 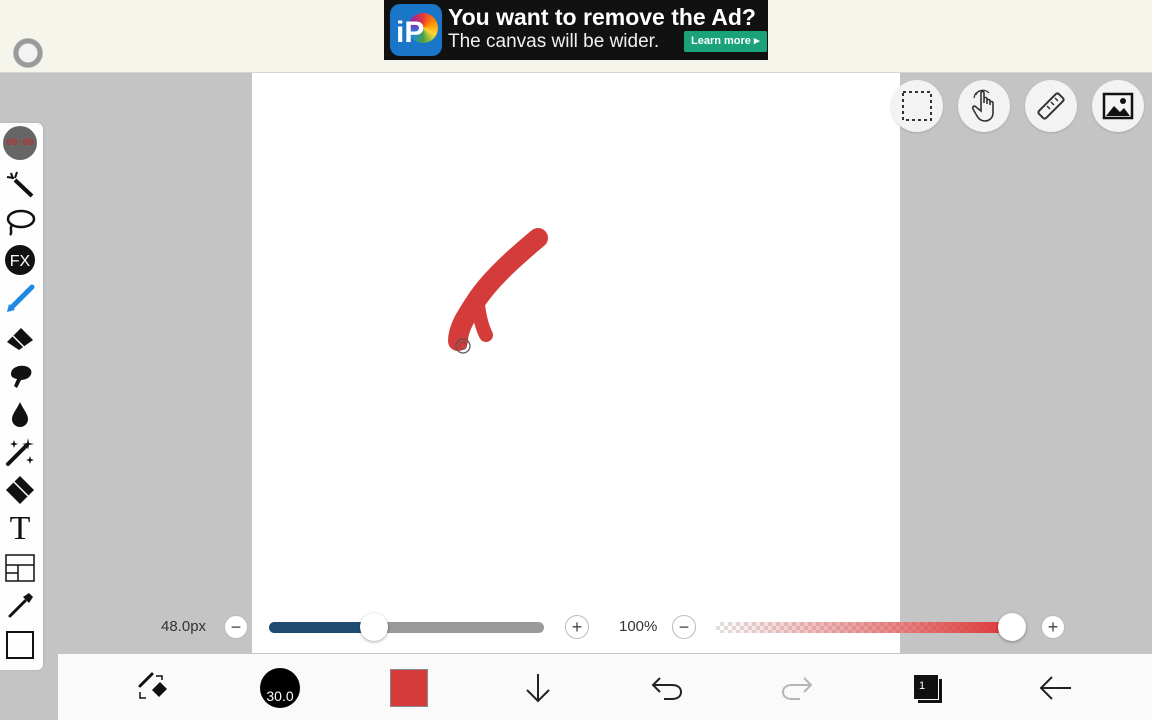 I want to click on canvas-tool, so click(x=20, y=645).